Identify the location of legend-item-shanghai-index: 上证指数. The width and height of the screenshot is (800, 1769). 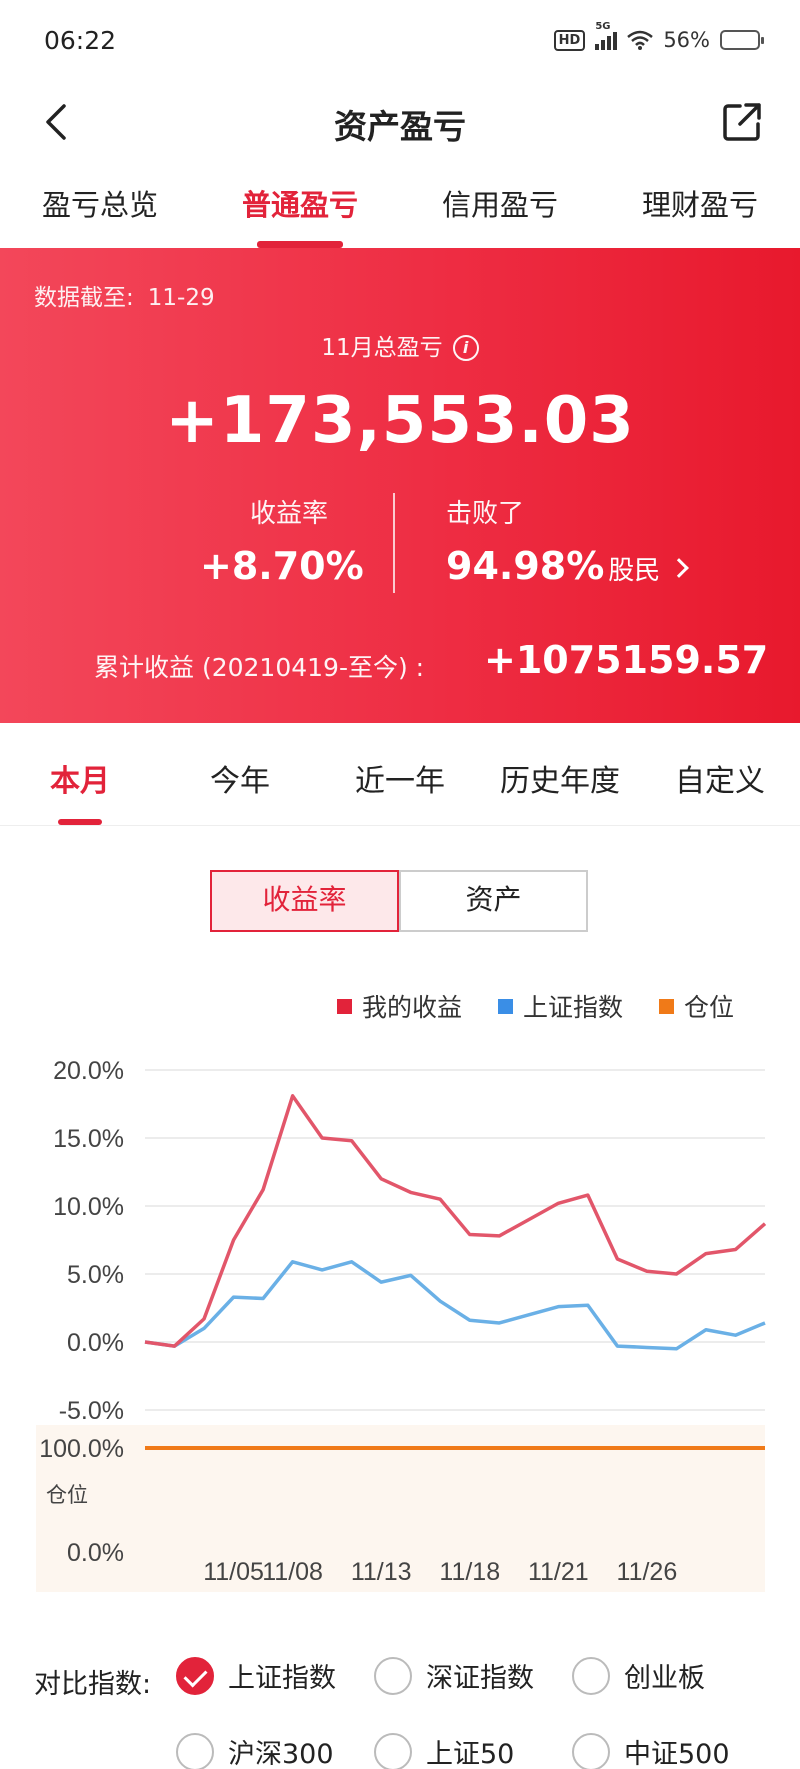
(560, 1006).